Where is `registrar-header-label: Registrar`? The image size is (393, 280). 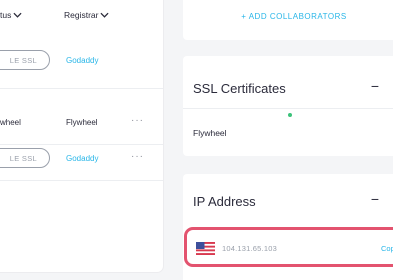 registrar-header-label: Registrar is located at coordinates (81, 15).